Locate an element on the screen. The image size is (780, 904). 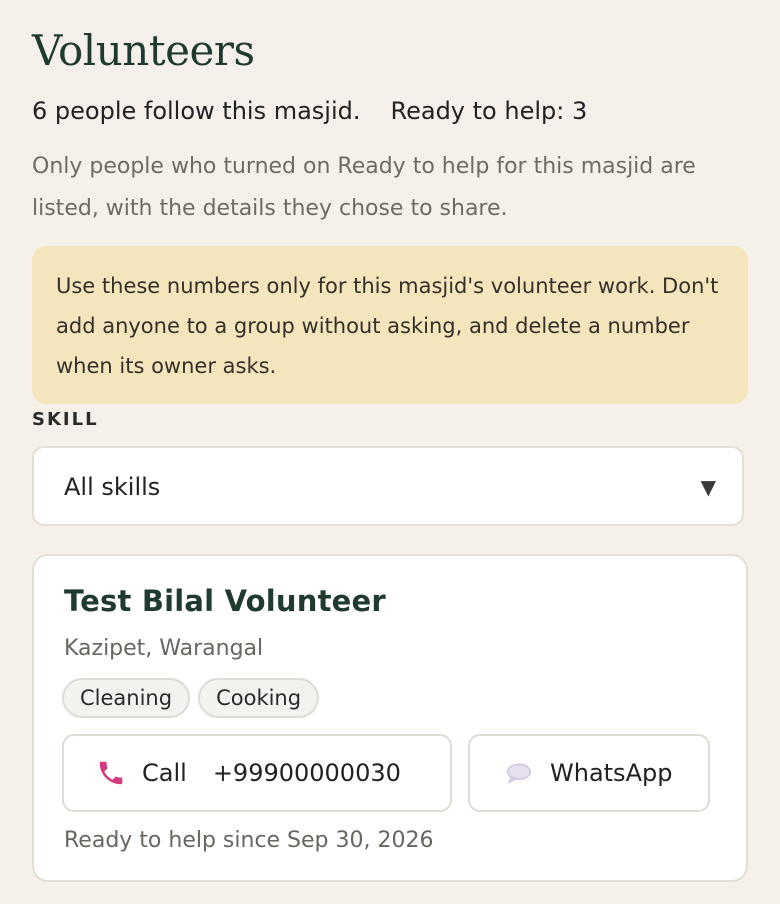
skill-tag: Cleaning is located at coordinates (126, 698).